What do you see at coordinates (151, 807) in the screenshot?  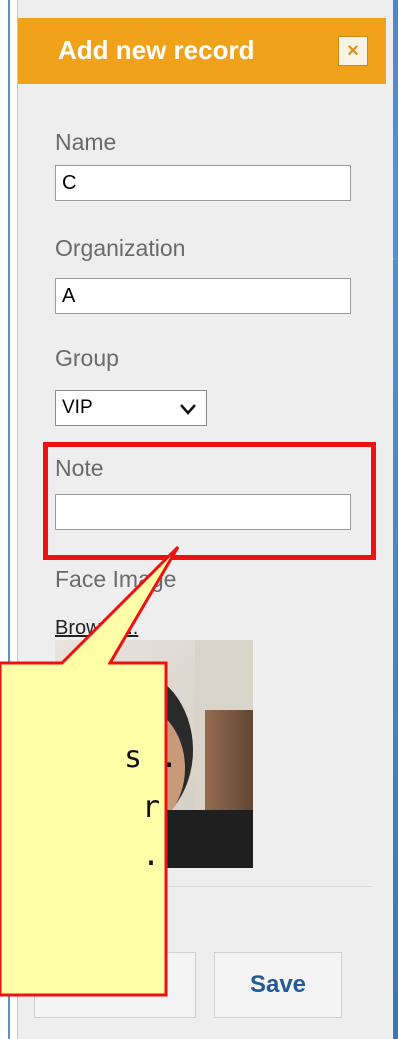 I see `callout-text-line-2: r` at bounding box center [151, 807].